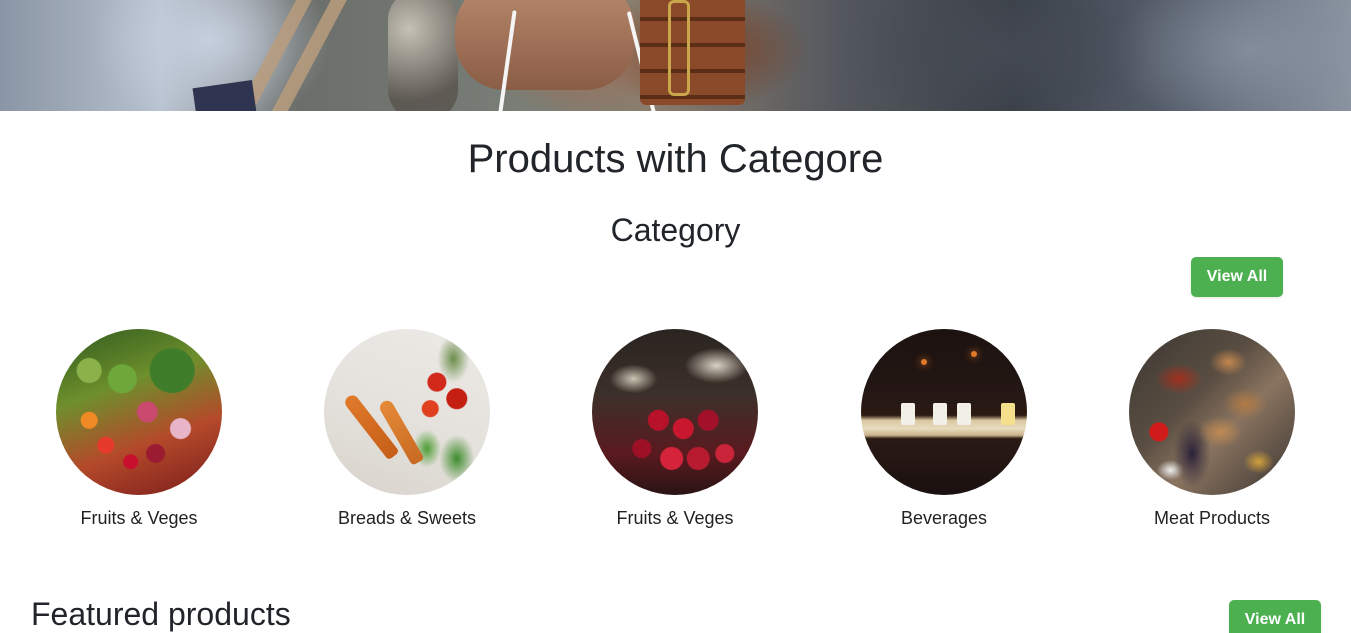  What do you see at coordinates (1212, 412) in the screenshot?
I see `grilled-meat-image` at bounding box center [1212, 412].